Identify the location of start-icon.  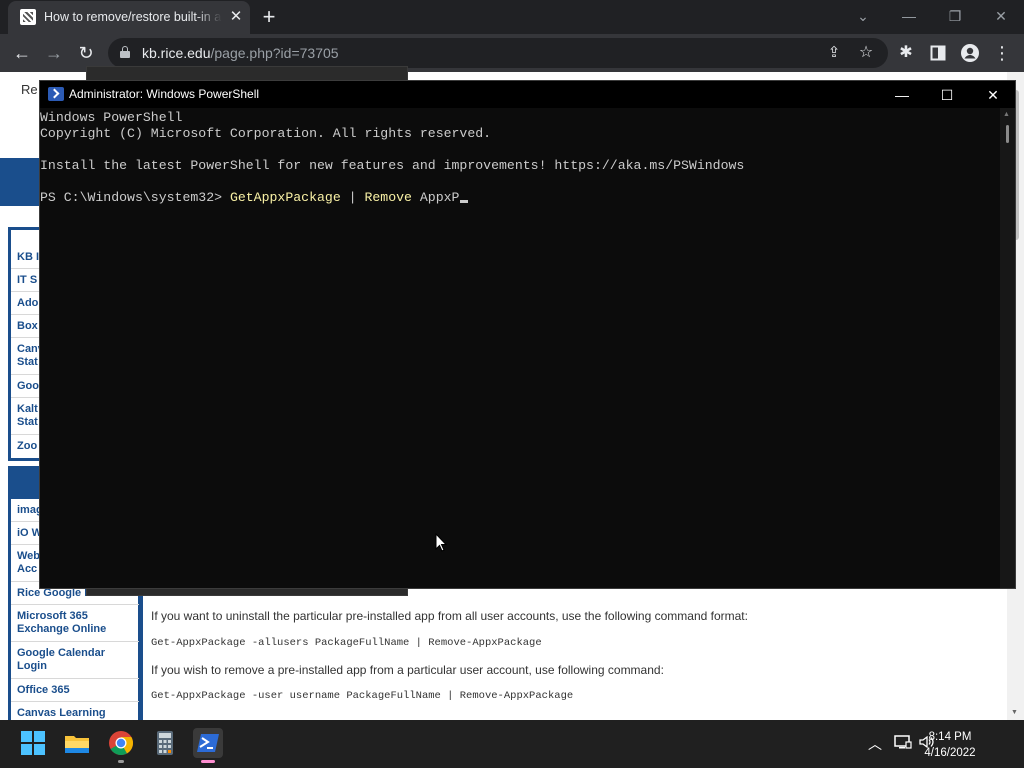
(33, 743).